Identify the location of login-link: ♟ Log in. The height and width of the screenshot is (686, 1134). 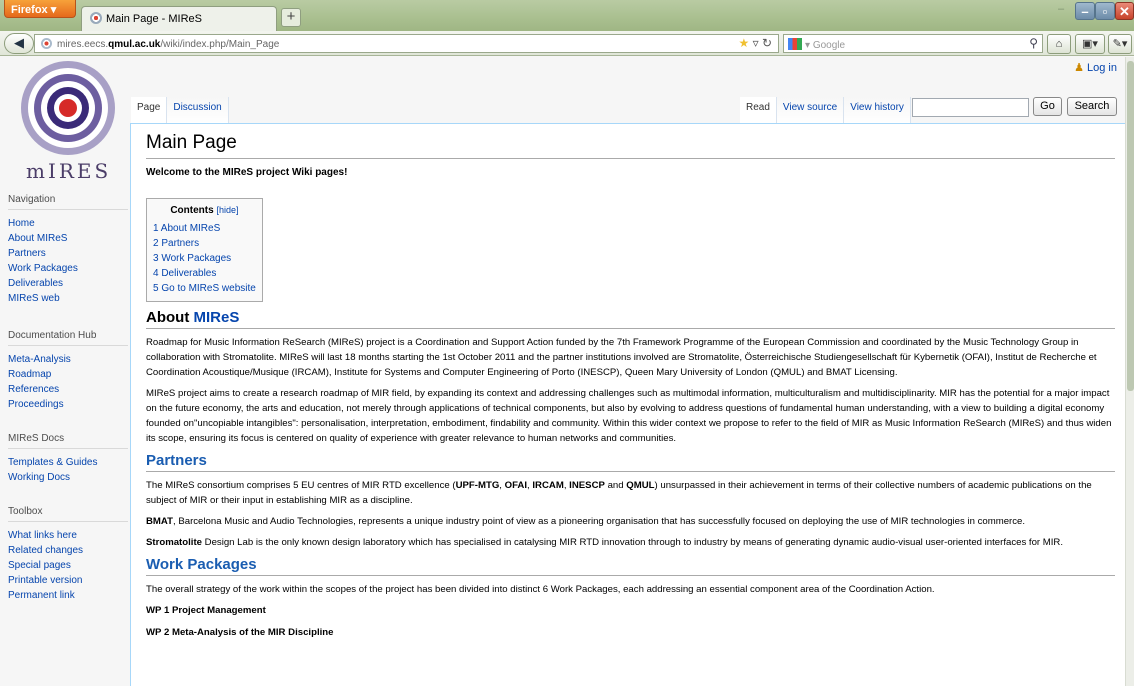
(1095, 67).